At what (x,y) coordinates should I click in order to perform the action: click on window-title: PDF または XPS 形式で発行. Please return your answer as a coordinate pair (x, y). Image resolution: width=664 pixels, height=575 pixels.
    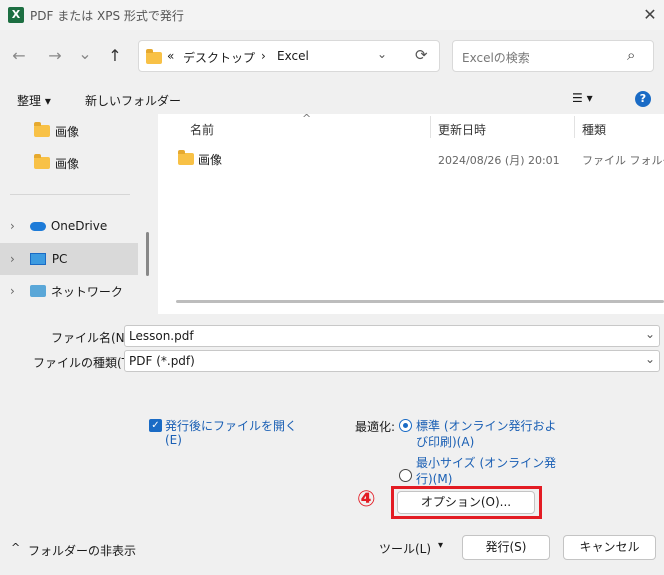
    Looking at the image, I should click on (107, 16).